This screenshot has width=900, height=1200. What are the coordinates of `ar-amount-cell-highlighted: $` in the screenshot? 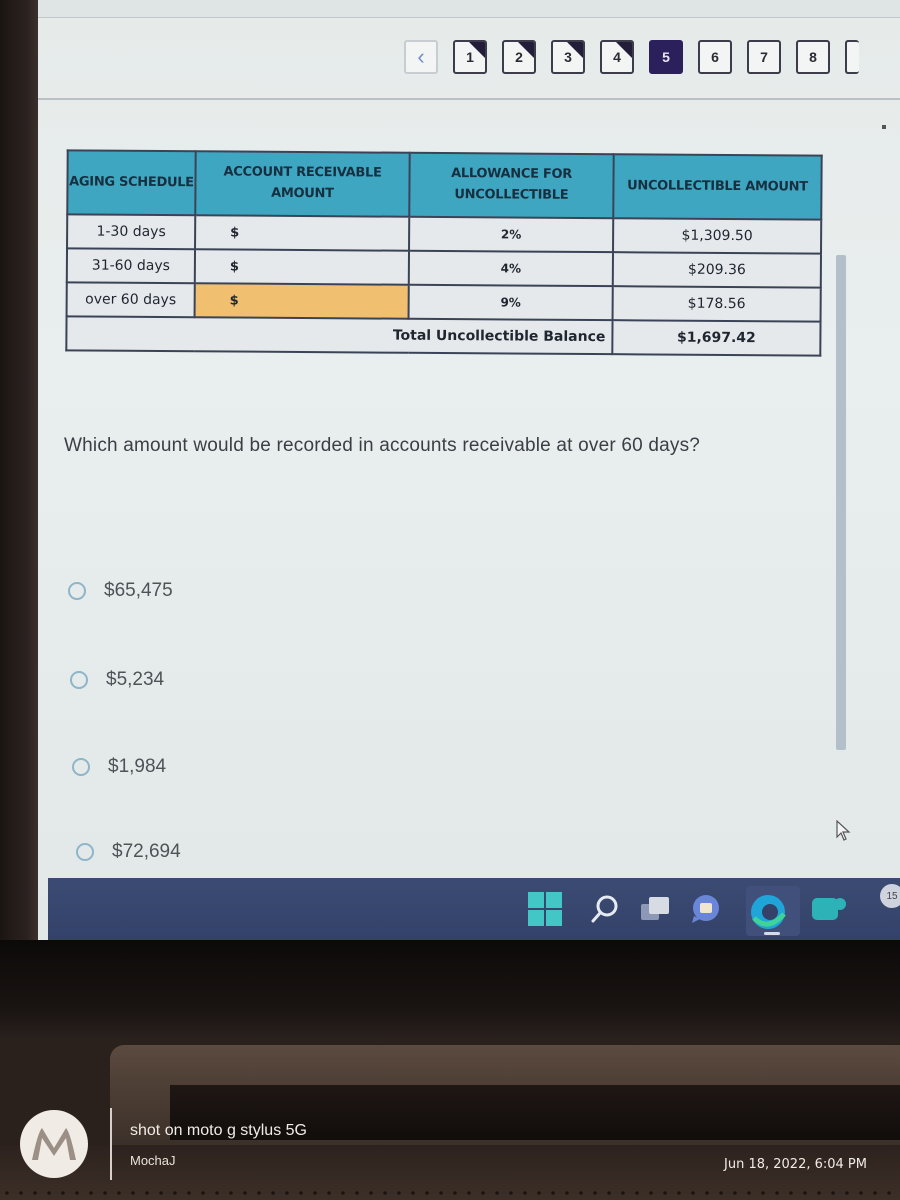 It's located at (301, 301).